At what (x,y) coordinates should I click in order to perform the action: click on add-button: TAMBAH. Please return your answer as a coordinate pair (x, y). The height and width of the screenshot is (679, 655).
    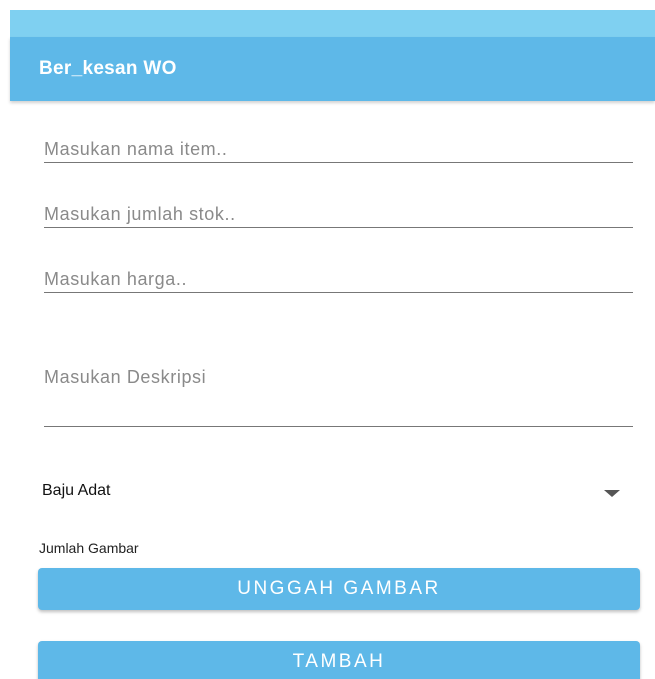
    Looking at the image, I should click on (339, 660).